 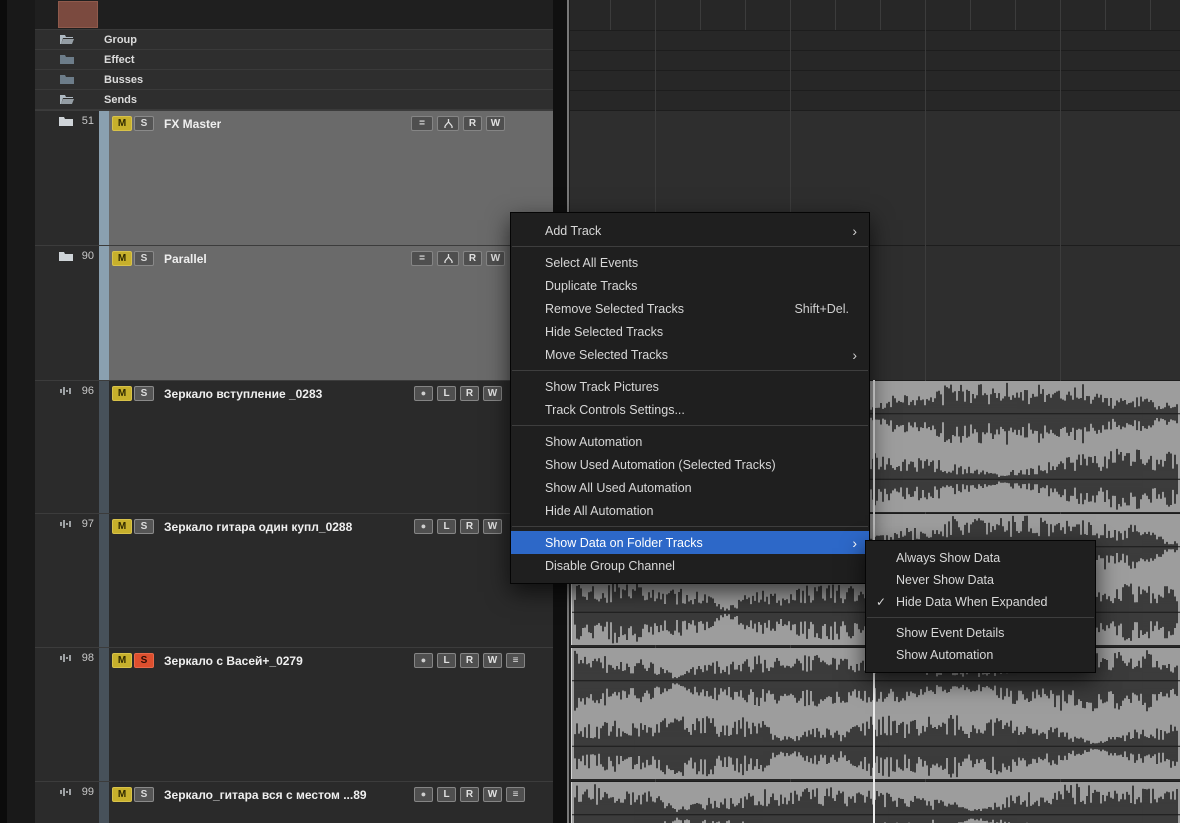 What do you see at coordinates (294, 15) in the screenshot?
I see `partial-track-row` at bounding box center [294, 15].